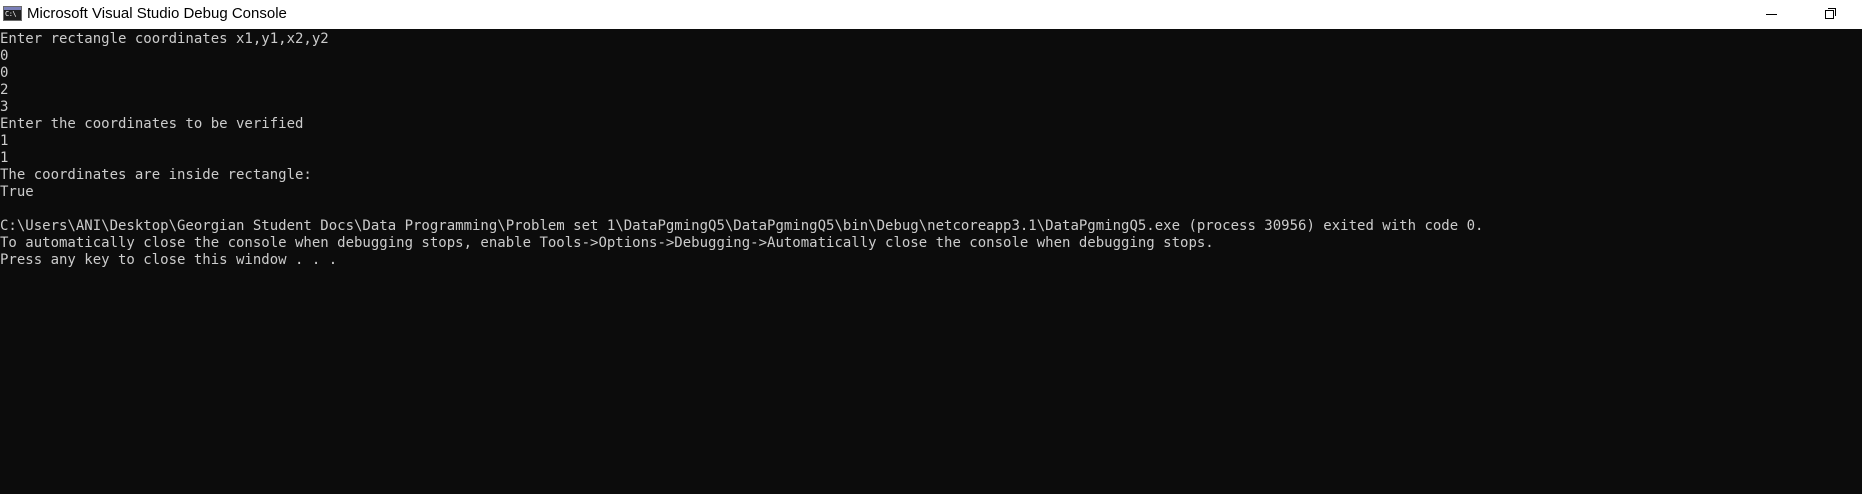 The width and height of the screenshot is (1862, 494). I want to click on console-line-press-any-key: Press any key to close this window . . ., so click(169, 260).